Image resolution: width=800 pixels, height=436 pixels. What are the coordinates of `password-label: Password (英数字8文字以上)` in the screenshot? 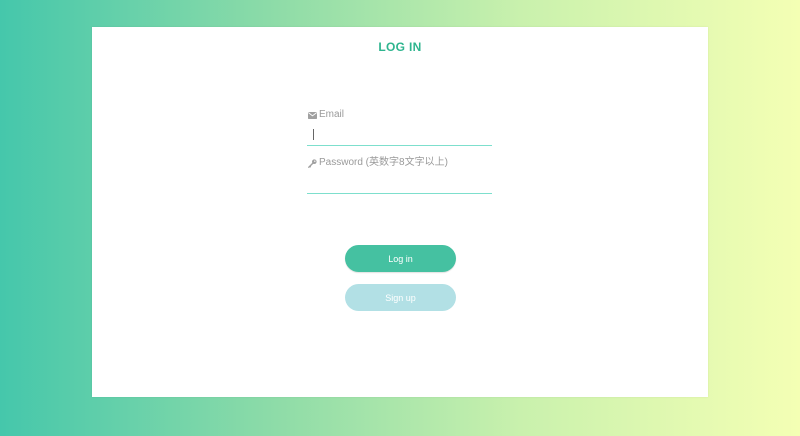 It's located at (383, 162).